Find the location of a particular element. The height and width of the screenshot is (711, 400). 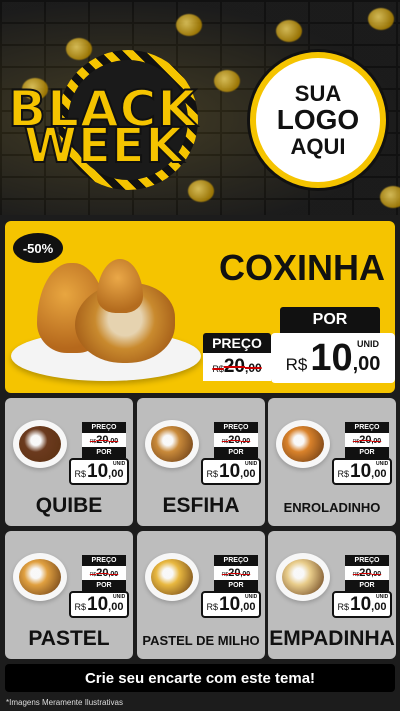

logo-placeholder: SUA LOGO AQUI is located at coordinates (318, 120).